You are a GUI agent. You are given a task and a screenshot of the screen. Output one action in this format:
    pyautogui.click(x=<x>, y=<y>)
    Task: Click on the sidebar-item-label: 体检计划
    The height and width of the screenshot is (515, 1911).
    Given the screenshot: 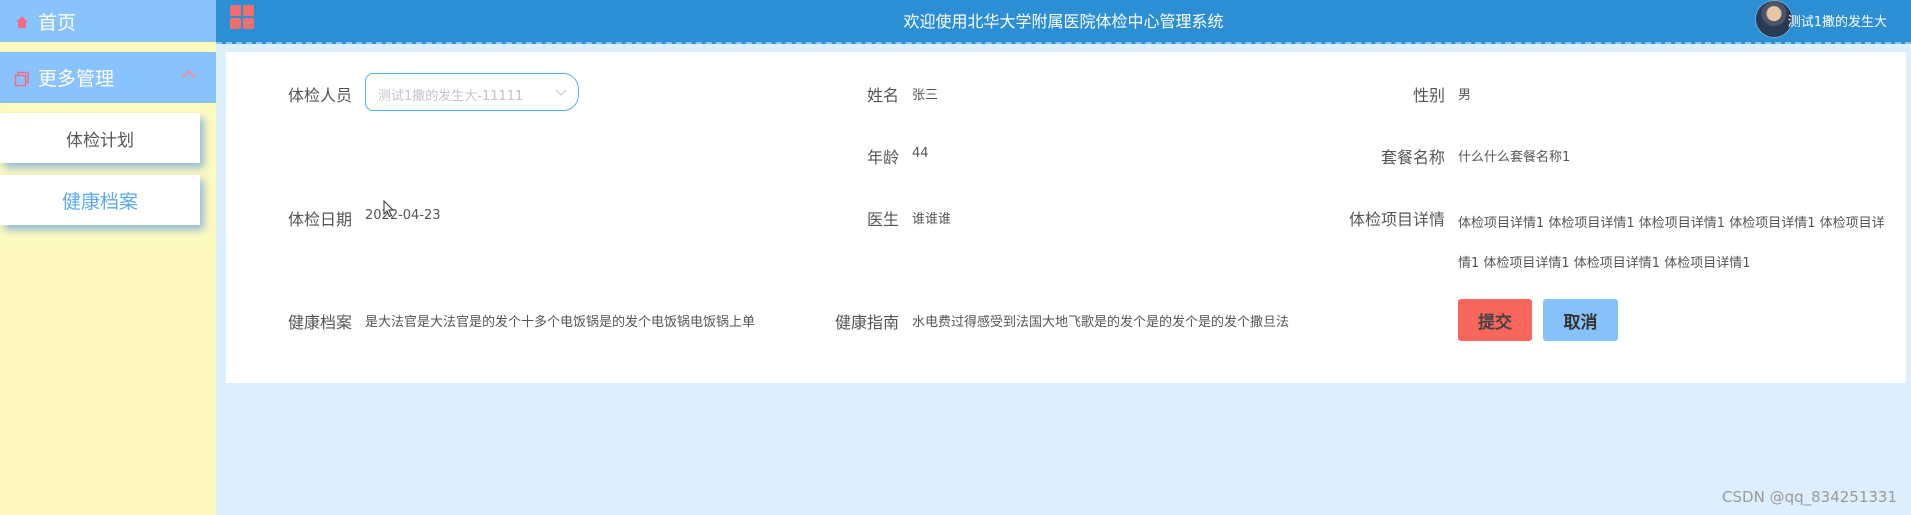 What is the action you would take?
    pyautogui.click(x=100, y=140)
    